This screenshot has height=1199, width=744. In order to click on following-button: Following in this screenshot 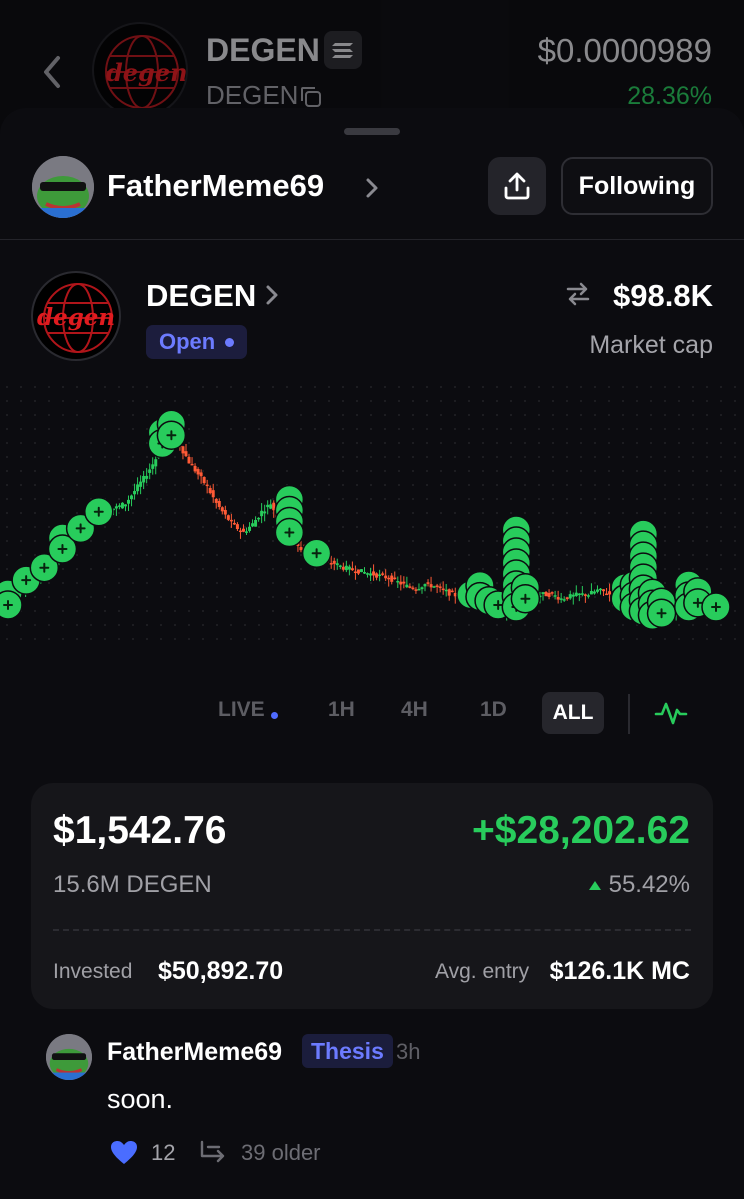, I will do `click(637, 186)`.